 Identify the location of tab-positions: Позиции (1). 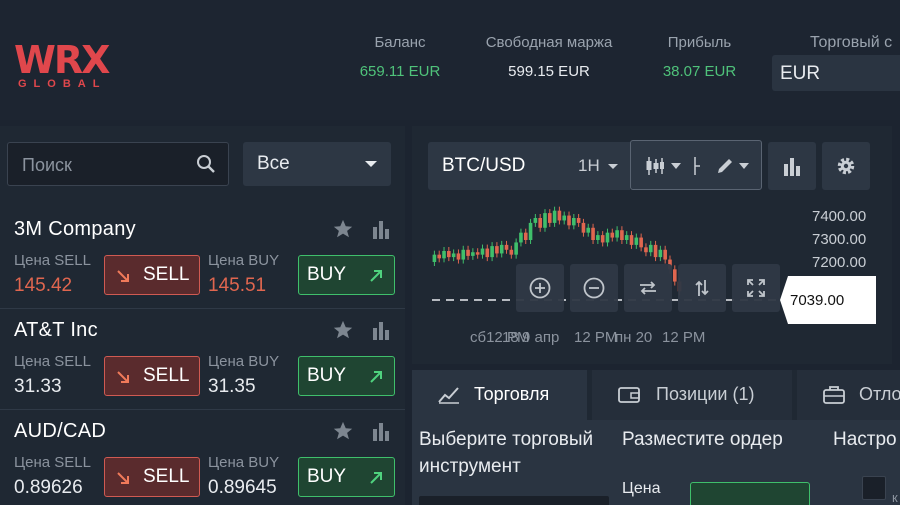
(692, 395).